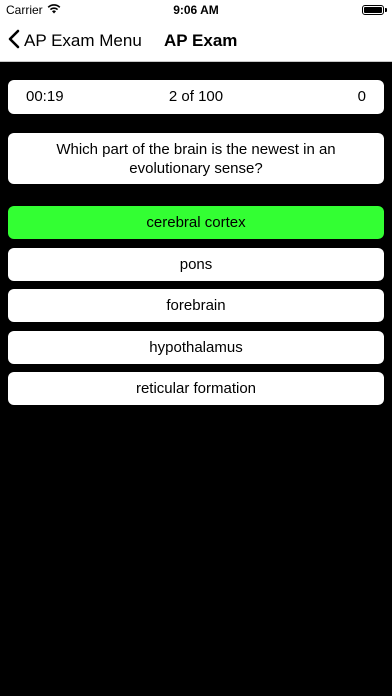  I want to click on status-bar: Carrier 9:06 AM, so click(196, 10).